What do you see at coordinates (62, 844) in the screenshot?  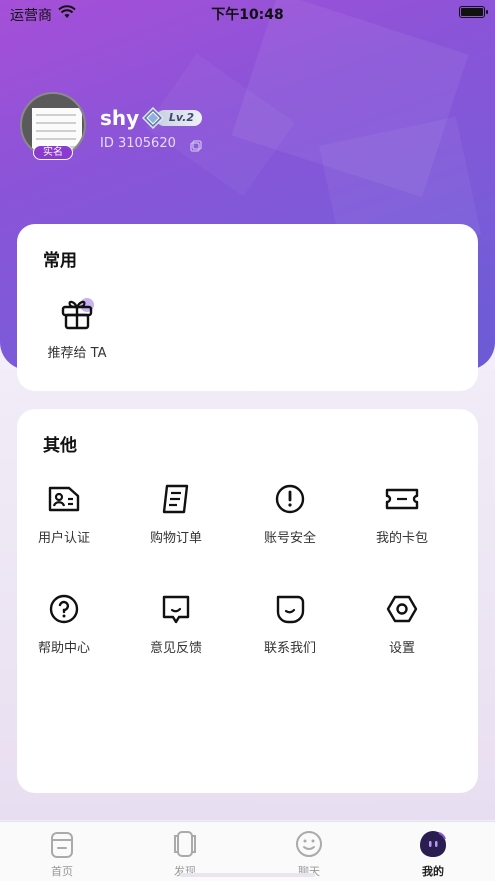 I see `home-icon` at bounding box center [62, 844].